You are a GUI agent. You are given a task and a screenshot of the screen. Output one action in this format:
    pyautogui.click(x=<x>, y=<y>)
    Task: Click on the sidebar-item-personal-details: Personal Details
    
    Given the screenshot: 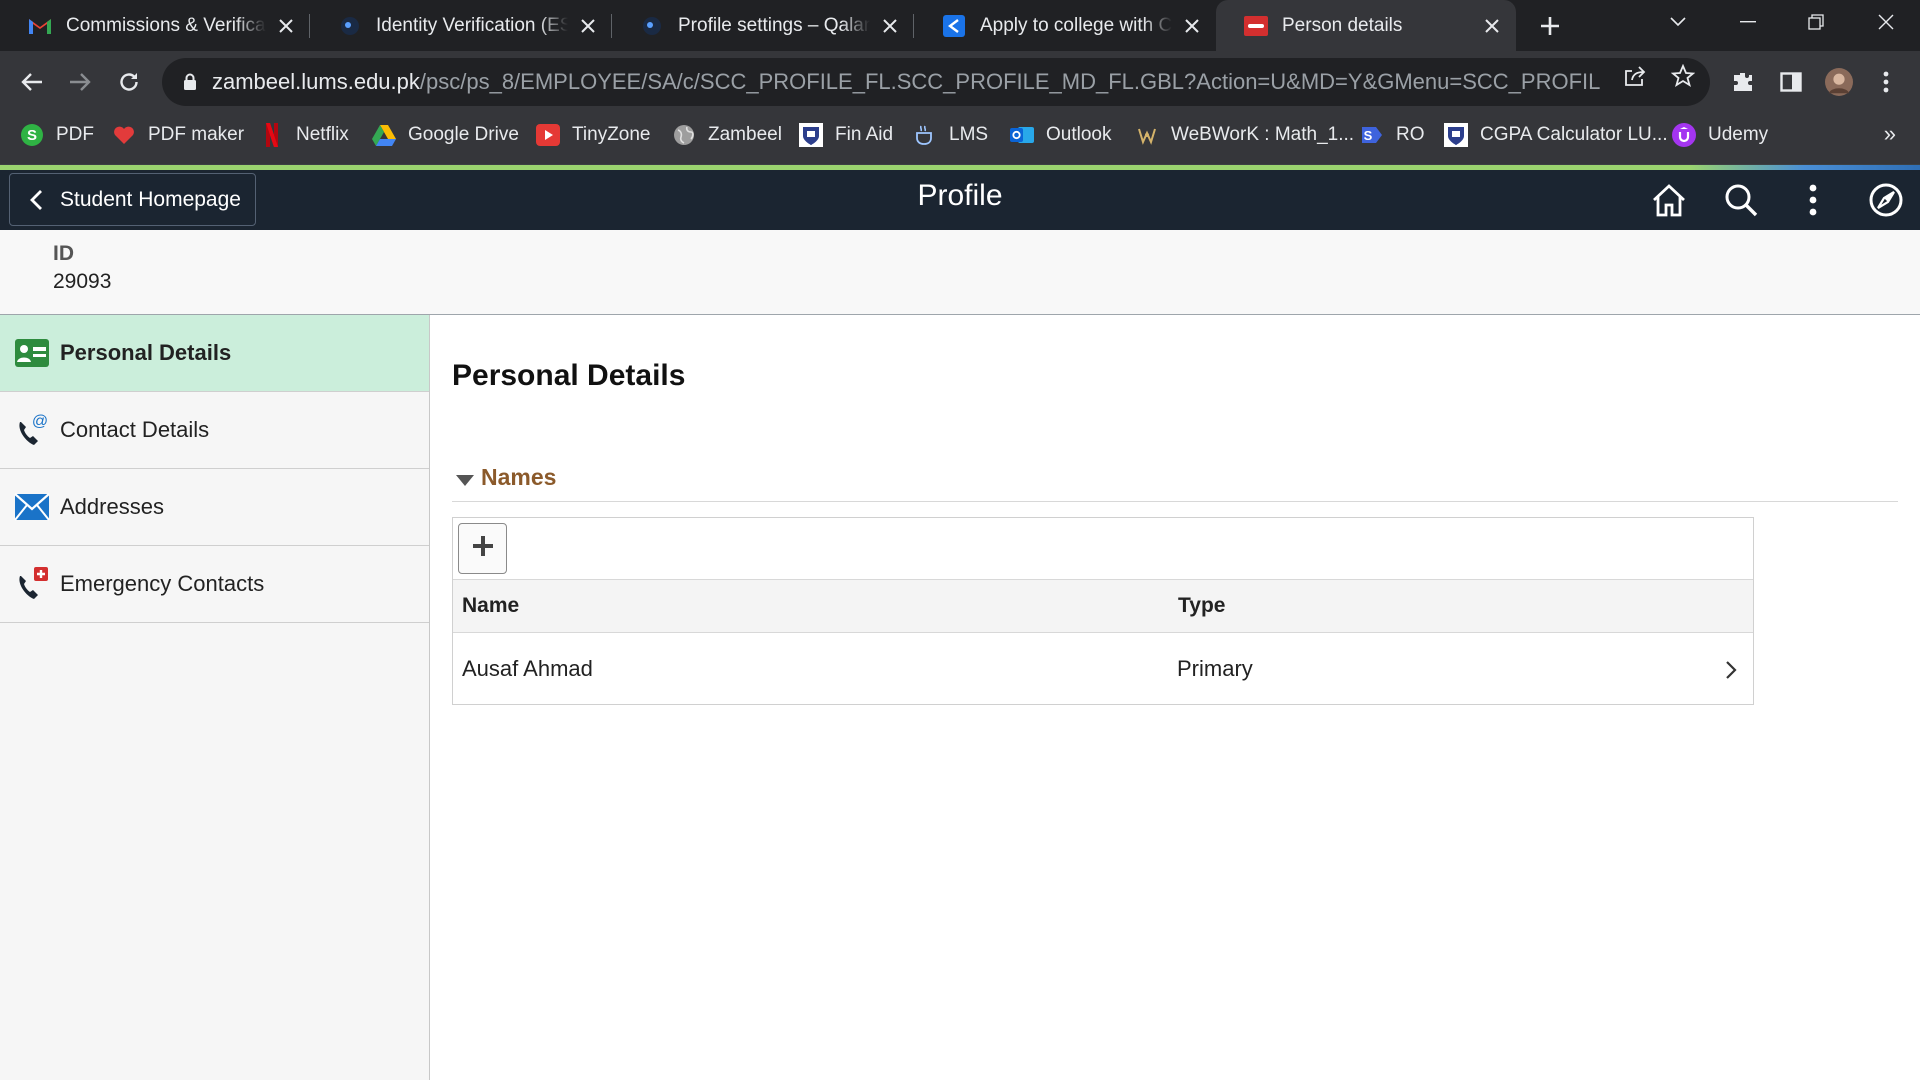 What is the action you would take?
    pyautogui.click(x=214, y=353)
    